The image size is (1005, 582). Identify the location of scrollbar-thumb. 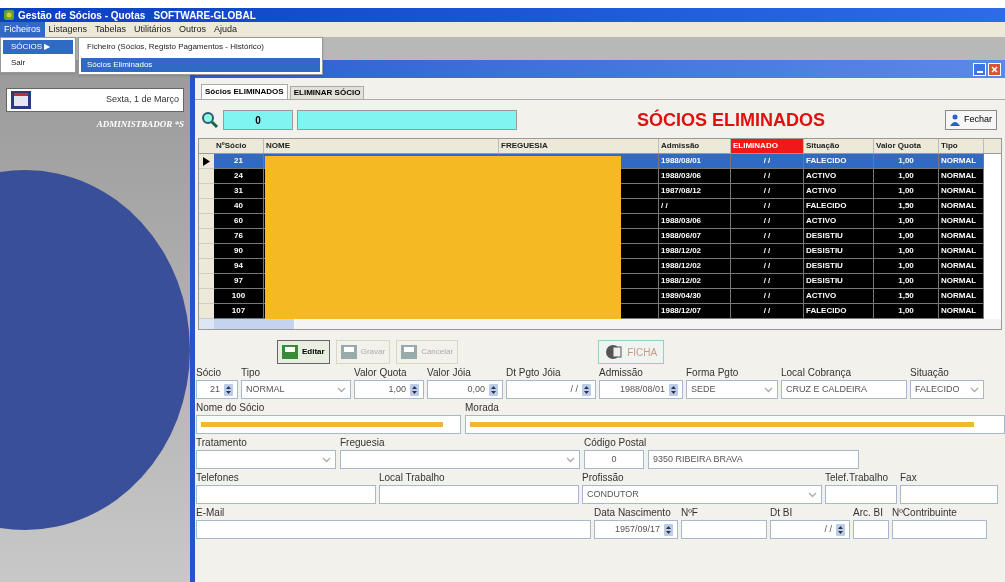
(254, 324).